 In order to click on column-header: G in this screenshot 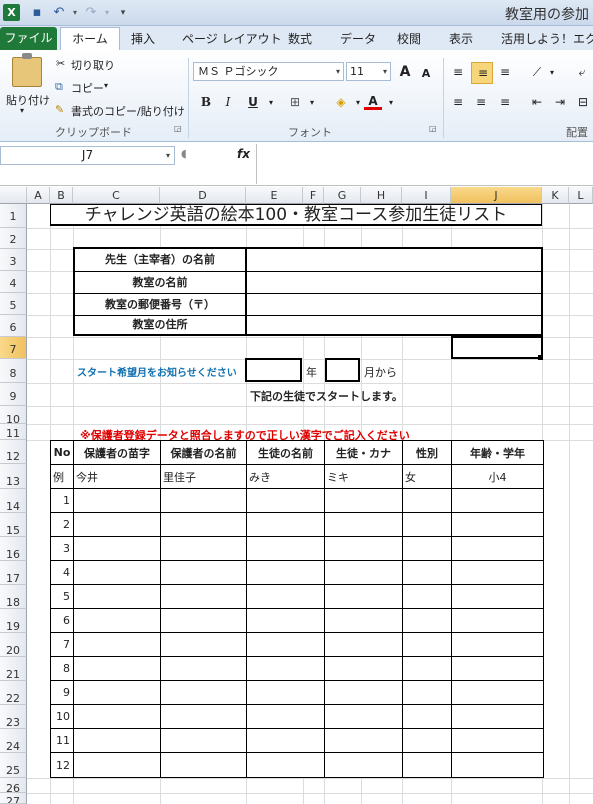, I will do `click(342, 195)`.